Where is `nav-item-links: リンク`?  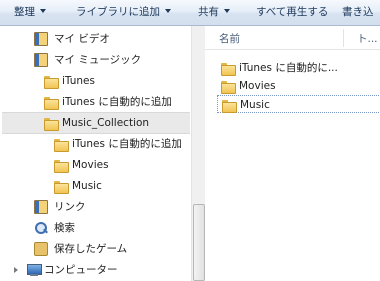
nav-item-links: リンク is located at coordinates (109, 207).